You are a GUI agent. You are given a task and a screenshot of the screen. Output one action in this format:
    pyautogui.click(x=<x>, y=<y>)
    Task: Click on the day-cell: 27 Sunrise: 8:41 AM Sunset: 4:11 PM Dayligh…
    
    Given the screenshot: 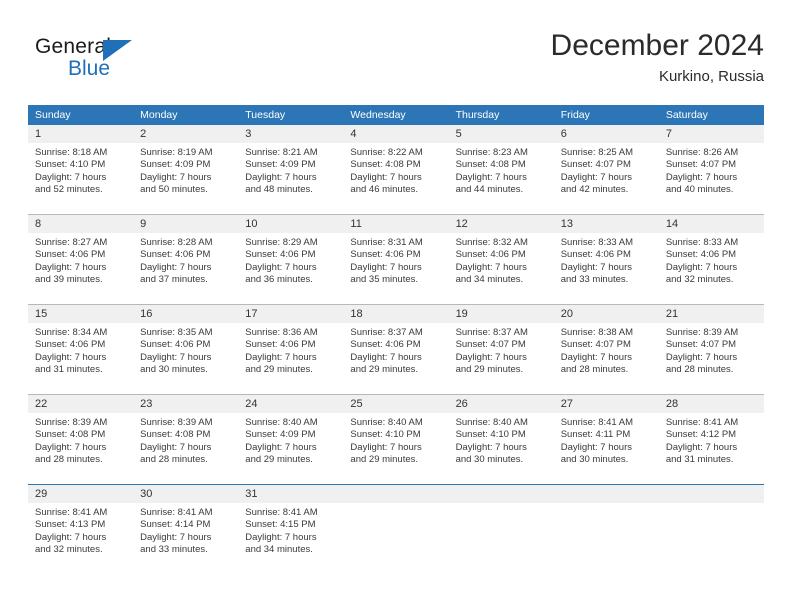 What is the action you would take?
    pyautogui.click(x=606, y=439)
    